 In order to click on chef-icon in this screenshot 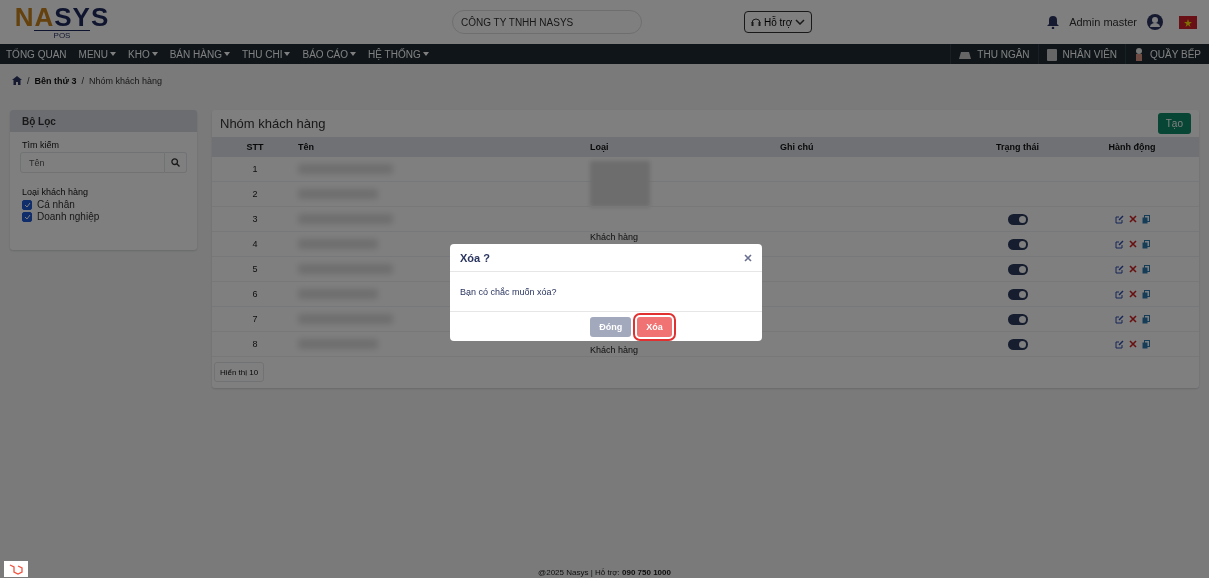, I will do `click(1139, 54)`.